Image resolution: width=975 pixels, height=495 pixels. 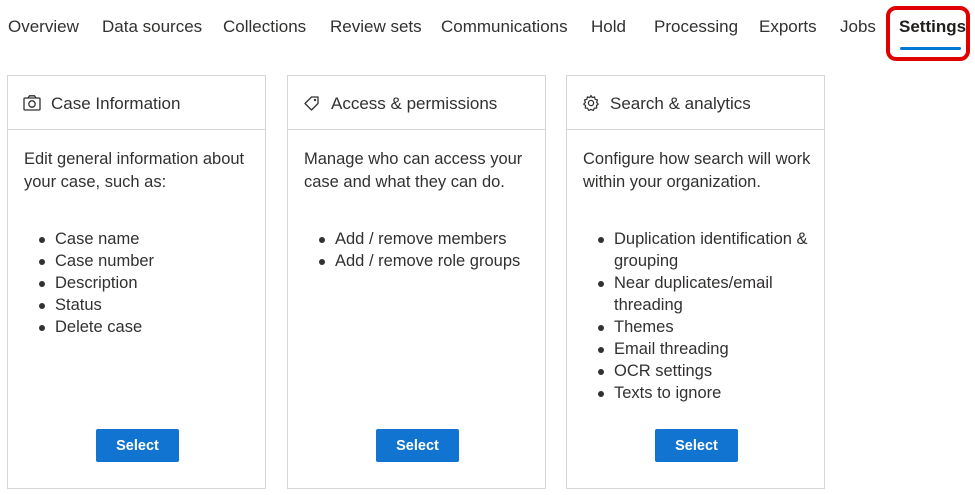 What do you see at coordinates (43, 27) in the screenshot?
I see `tab-overview: Overview` at bounding box center [43, 27].